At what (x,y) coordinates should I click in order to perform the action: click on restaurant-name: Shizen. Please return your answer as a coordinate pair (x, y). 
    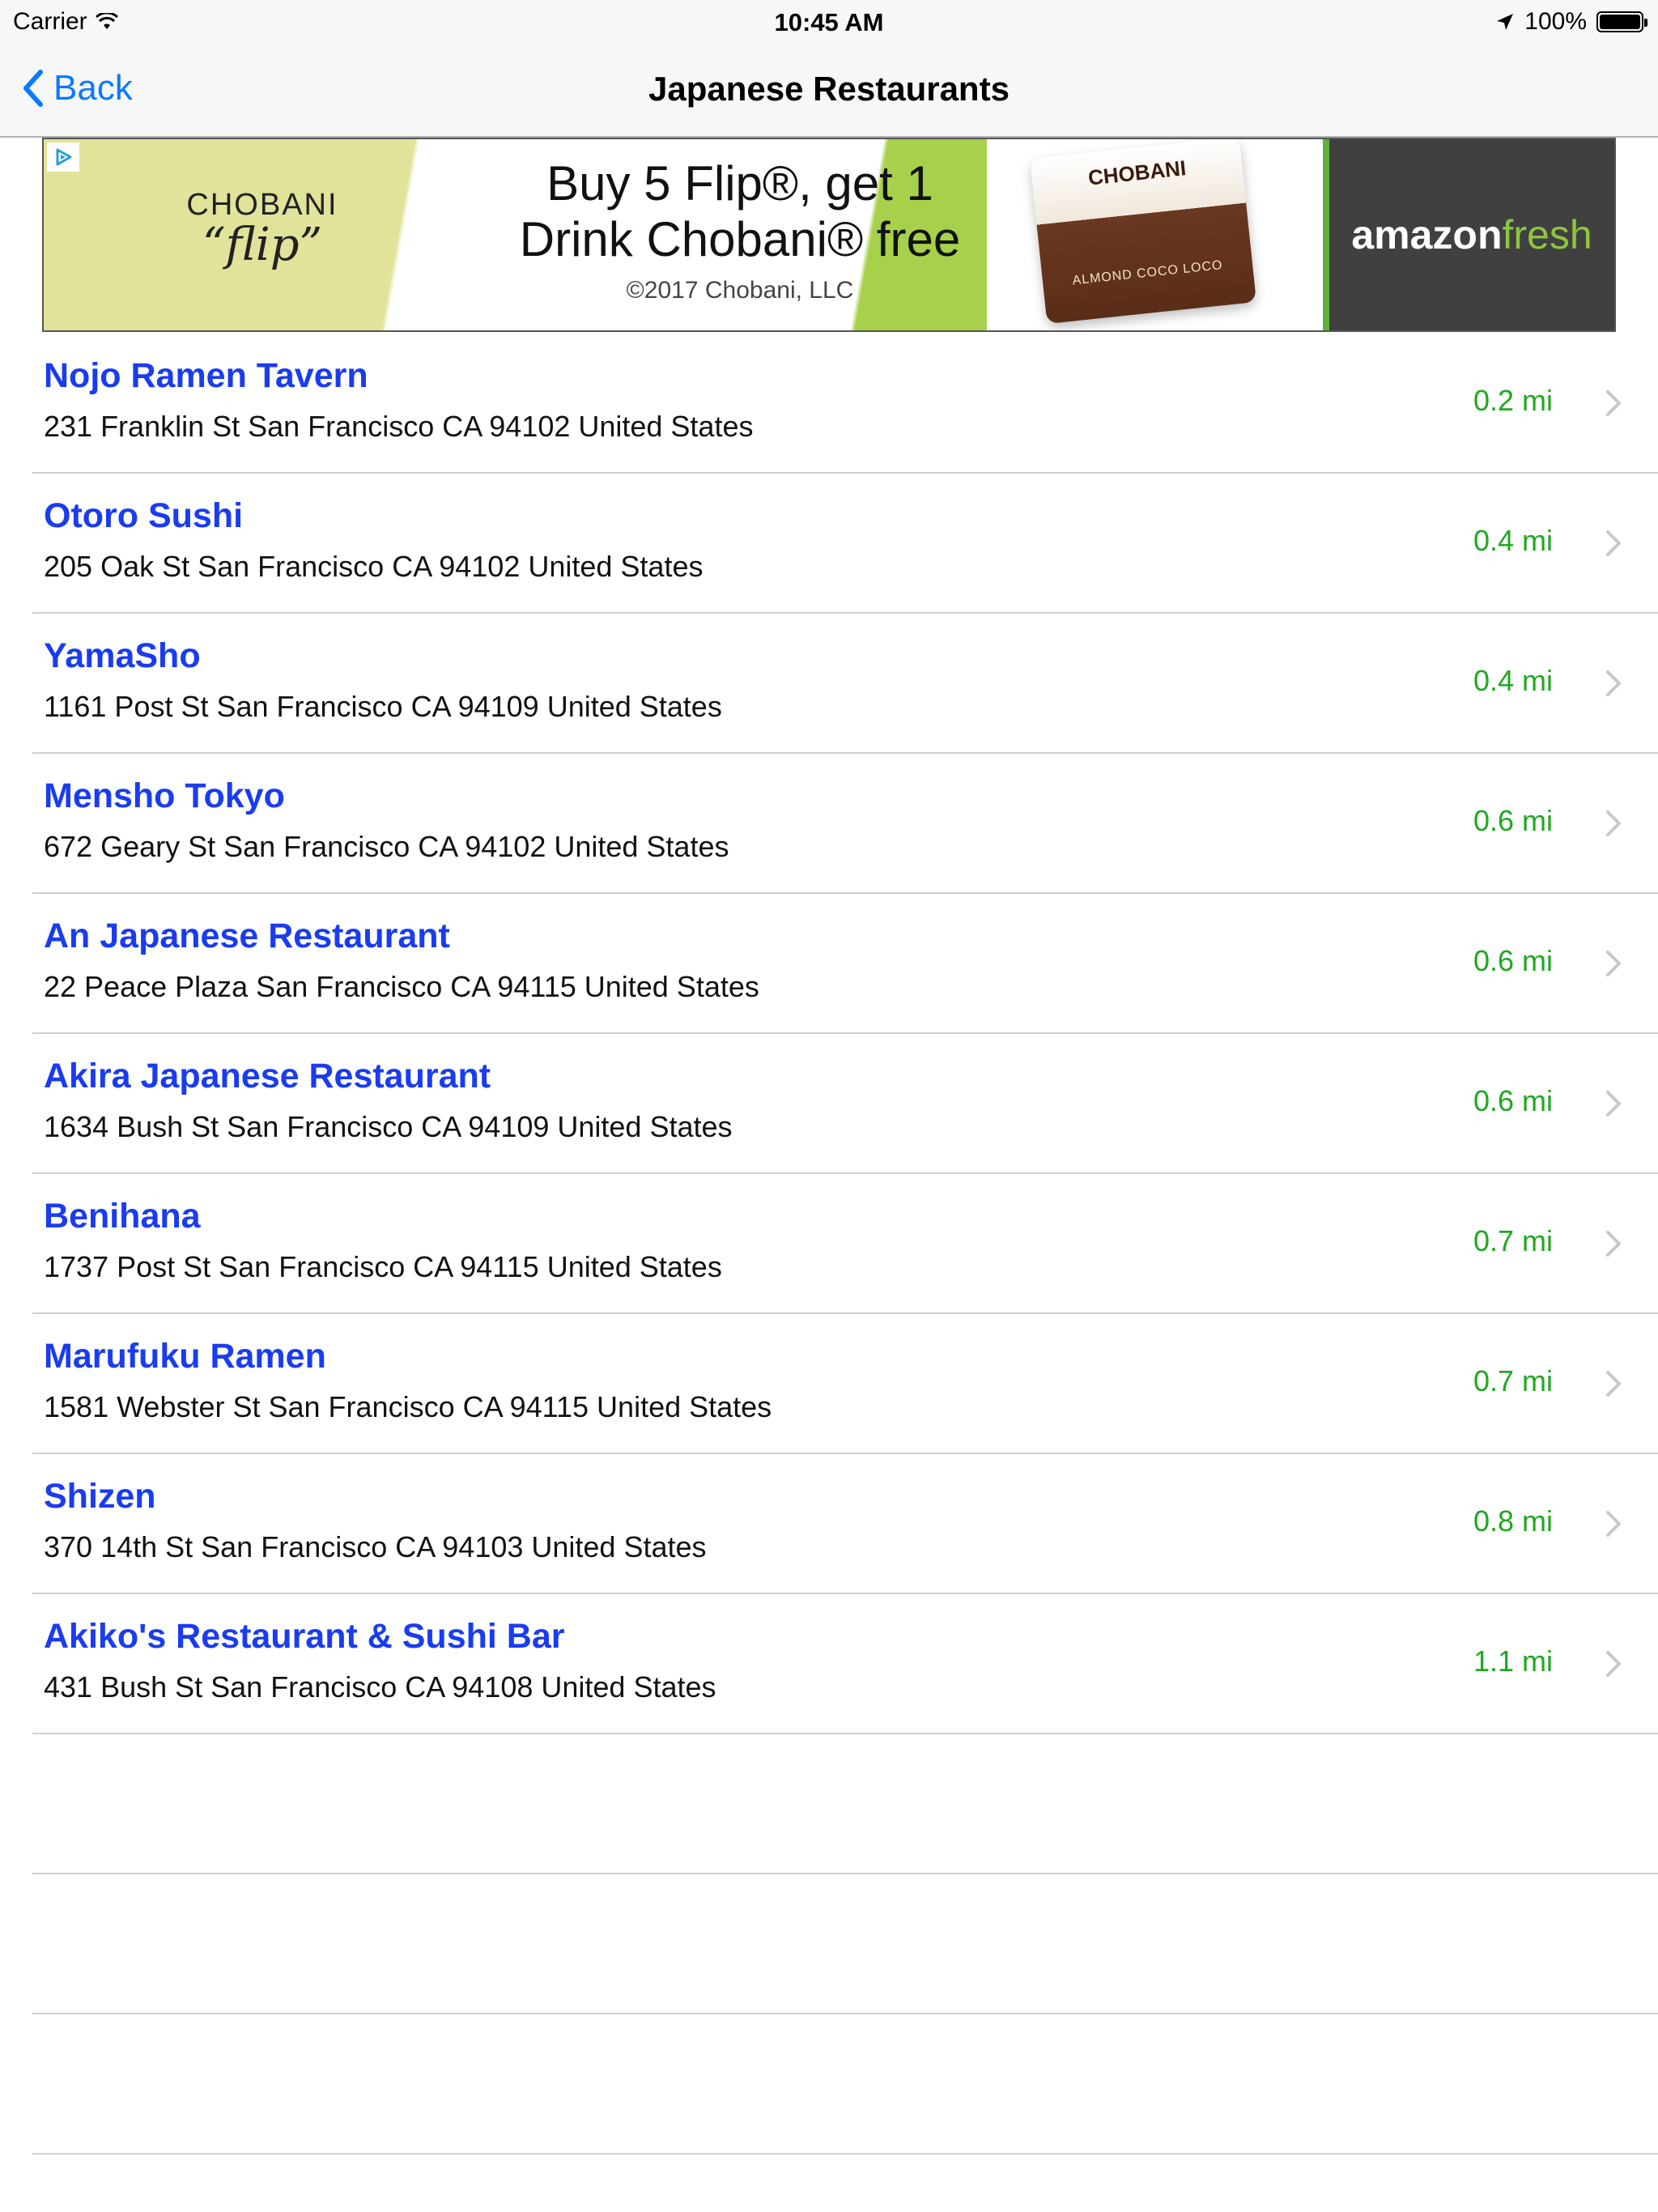
    Looking at the image, I should click on (100, 1497).